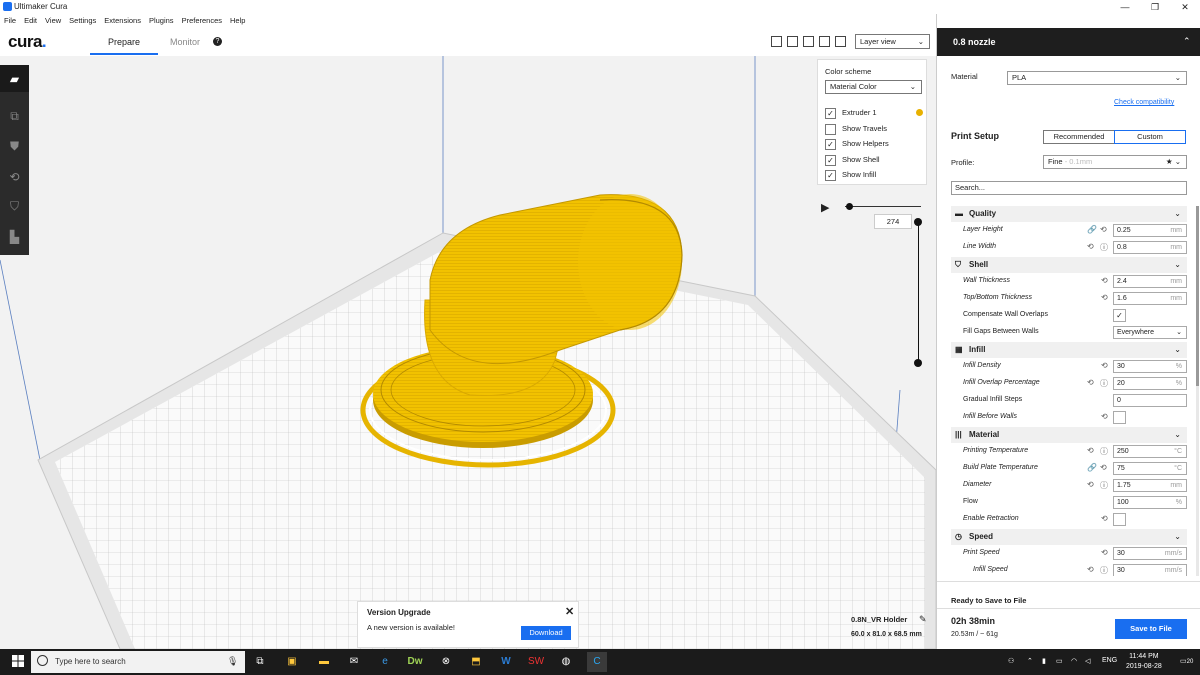 The image size is (1200, 675). I want to click on layer-slider, so click(918, 292).